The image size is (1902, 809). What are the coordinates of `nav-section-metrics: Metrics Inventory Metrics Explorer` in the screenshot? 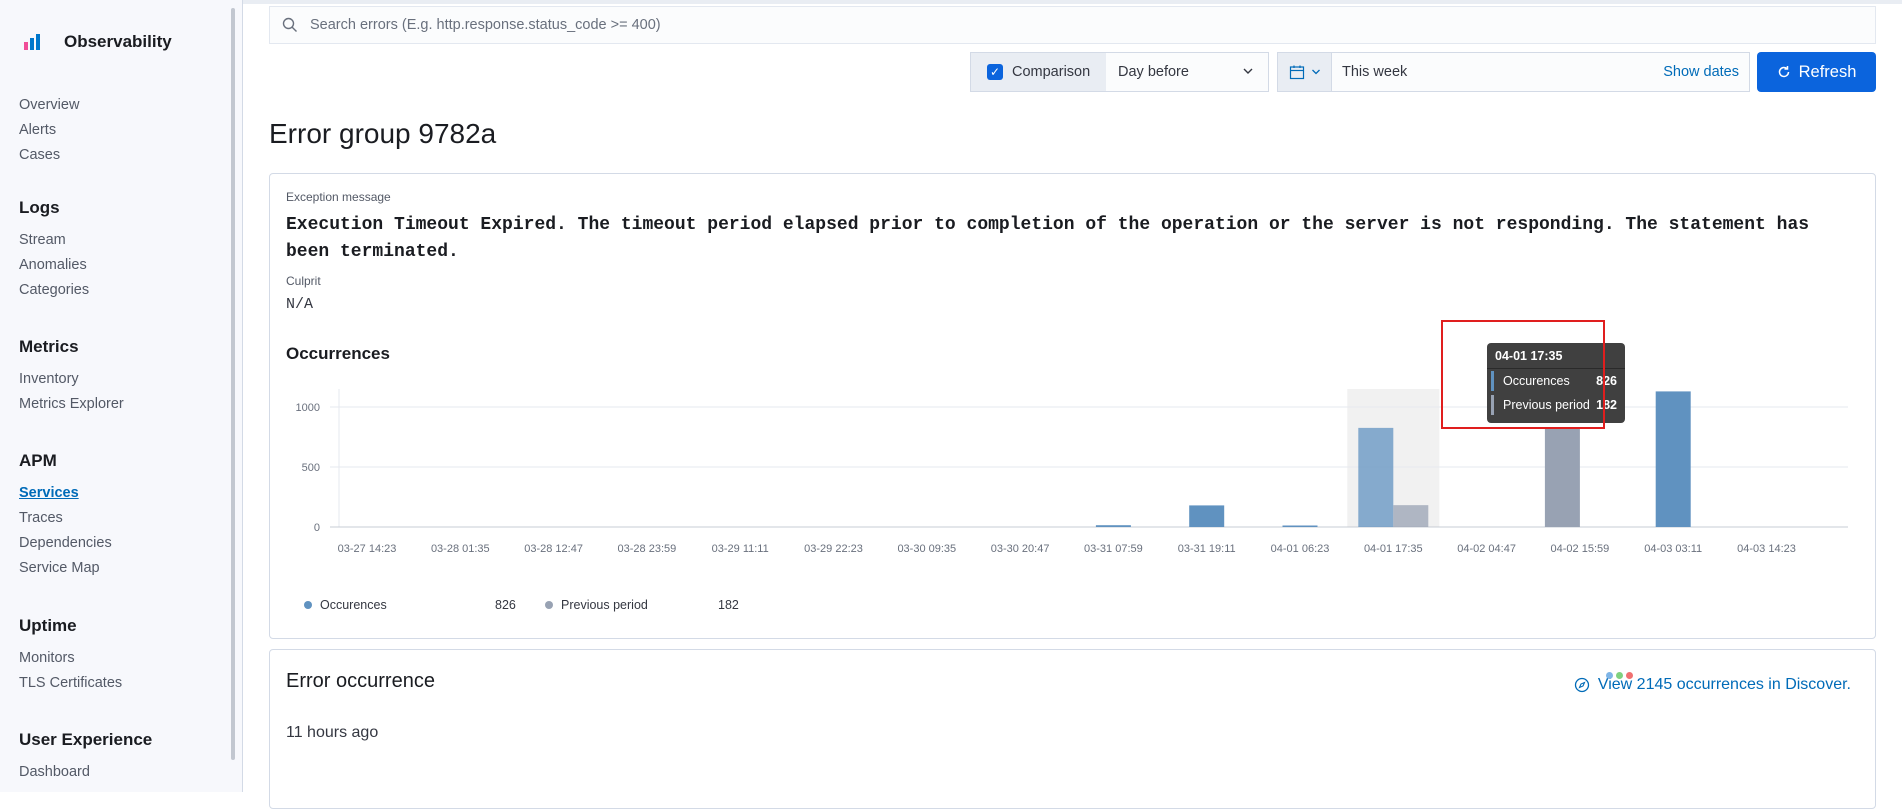 It's located at (71, 377).